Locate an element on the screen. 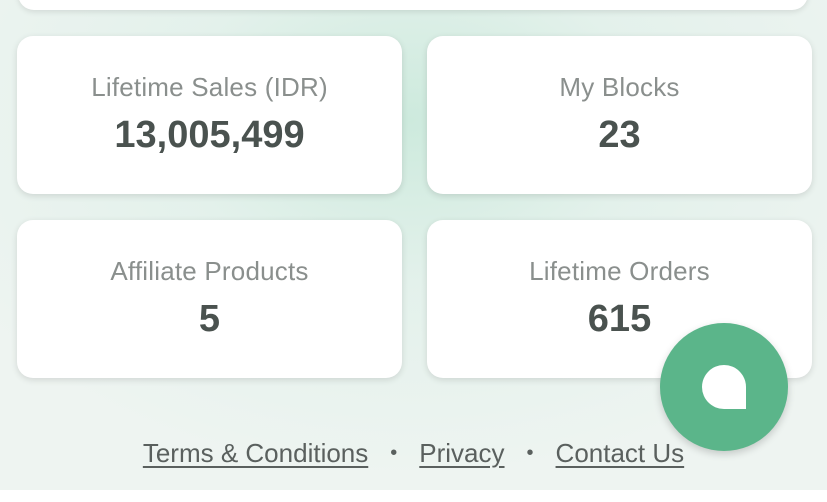  previous-card is located at coordinates (413, 5).